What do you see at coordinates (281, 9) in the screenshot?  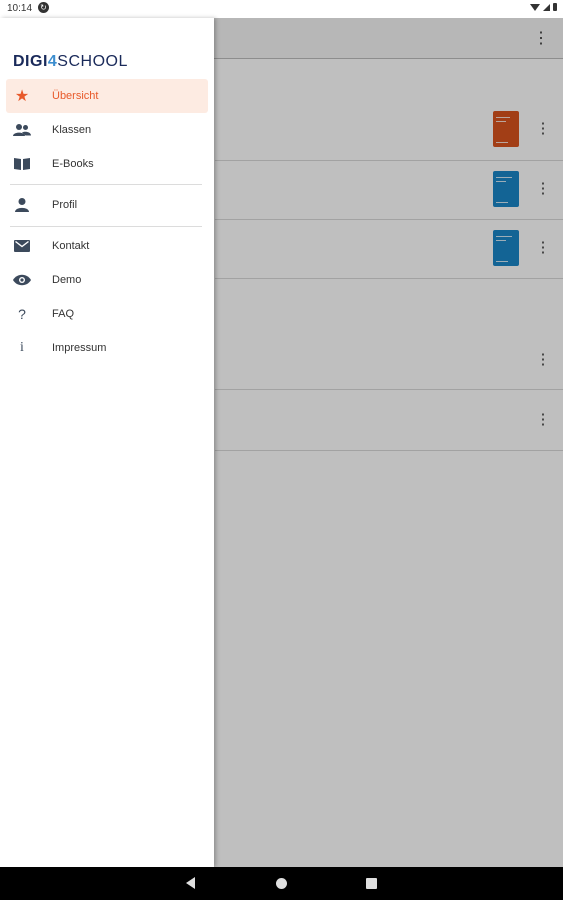 I see `status-bar: 10:14 ↻` at bounding box center [281, 9].